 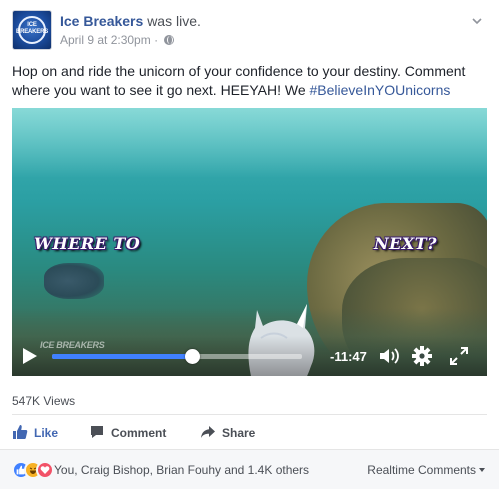 I want to click on caret-down-icon, so click(x=482, y=470).